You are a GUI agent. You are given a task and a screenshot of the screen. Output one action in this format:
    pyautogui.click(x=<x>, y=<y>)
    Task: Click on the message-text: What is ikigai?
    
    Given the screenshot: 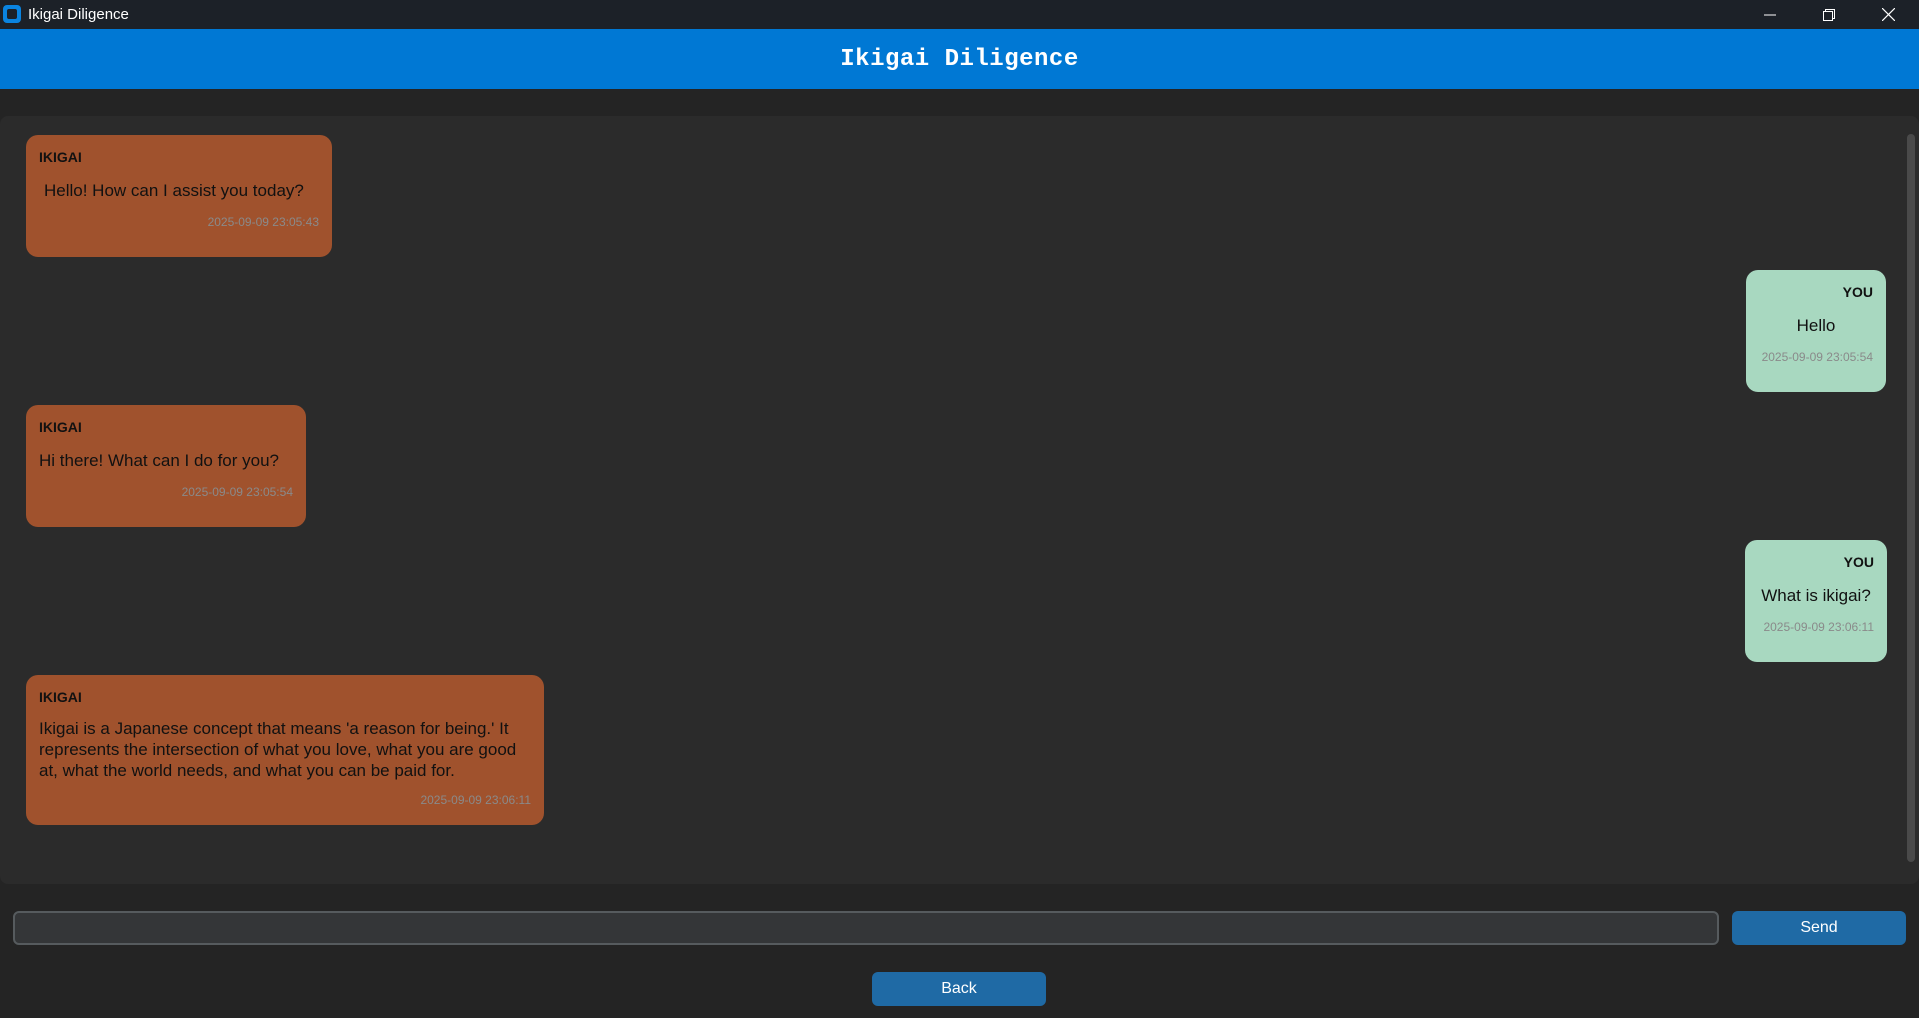 What is the action you would take?
    pyautogui.click(x=1816, y=595)
    